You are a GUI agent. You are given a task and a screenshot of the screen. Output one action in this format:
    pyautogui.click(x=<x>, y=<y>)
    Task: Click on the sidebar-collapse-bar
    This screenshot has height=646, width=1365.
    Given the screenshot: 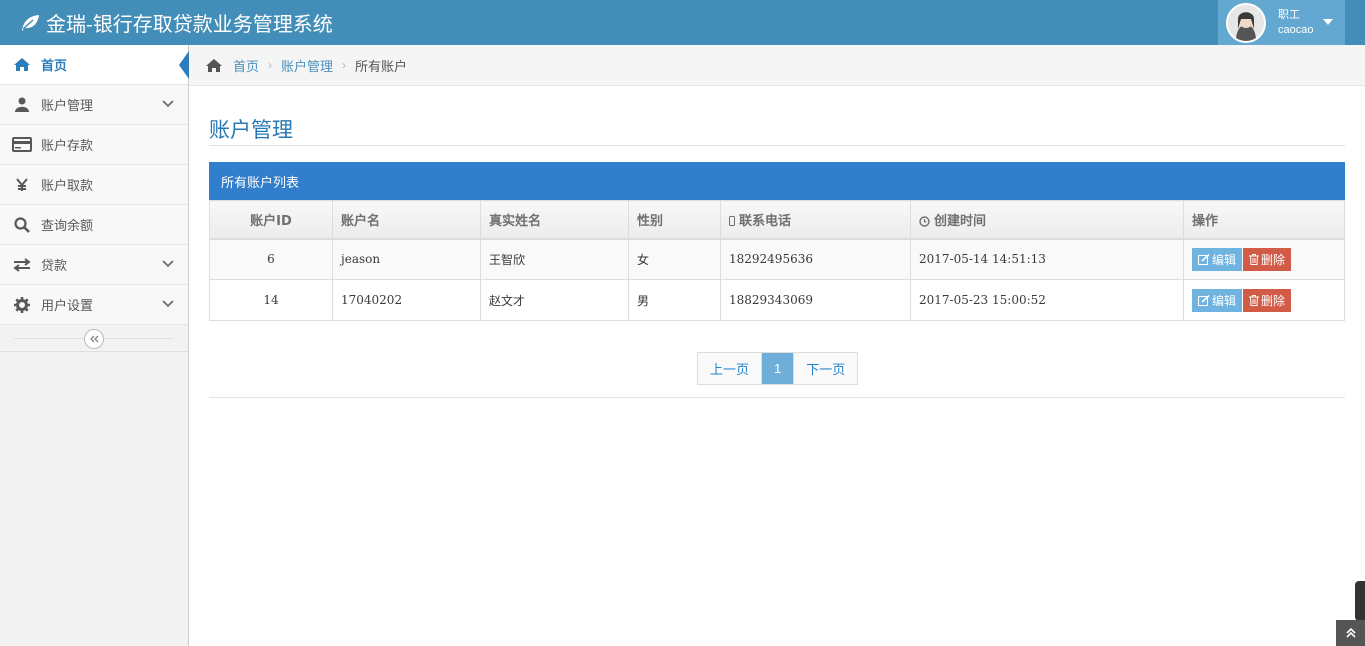 What is the action you would take?
    pyautogui.click(x=94, y=338)
    